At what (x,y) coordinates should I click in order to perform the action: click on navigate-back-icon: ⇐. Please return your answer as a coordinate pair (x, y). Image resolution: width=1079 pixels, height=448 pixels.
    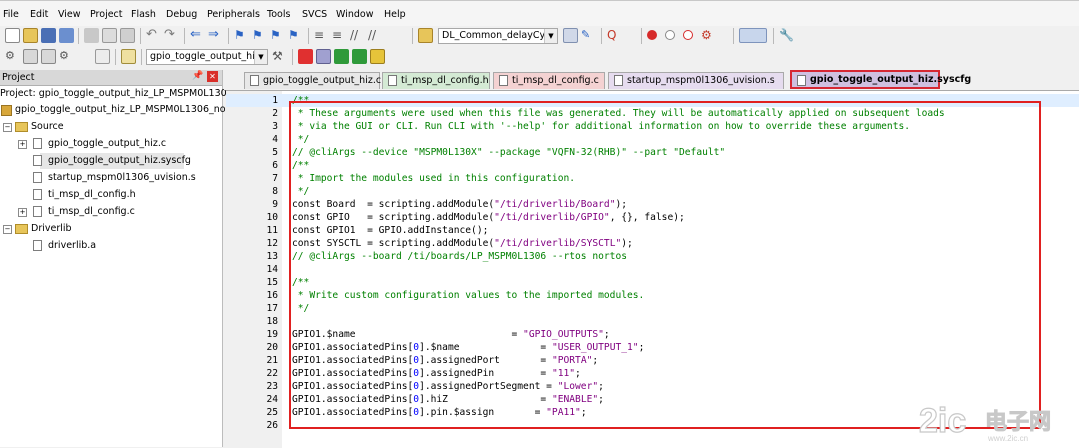
    Looking at the image, I should click on (197, 35).